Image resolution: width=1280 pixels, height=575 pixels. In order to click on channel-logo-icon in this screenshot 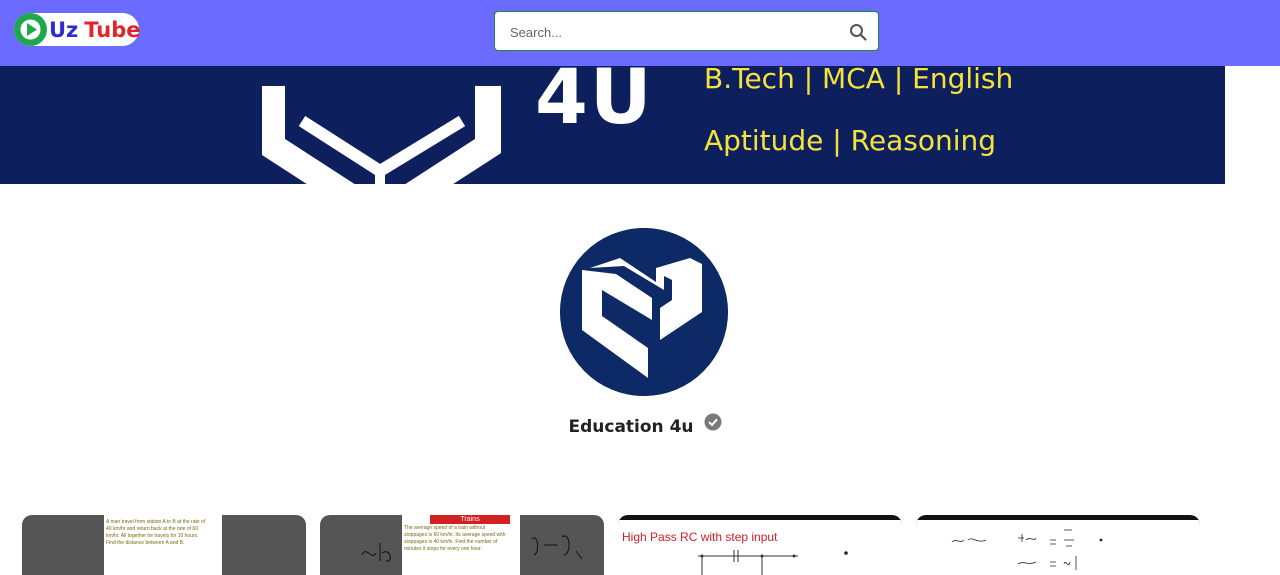, I will do `click(644, 312)`.